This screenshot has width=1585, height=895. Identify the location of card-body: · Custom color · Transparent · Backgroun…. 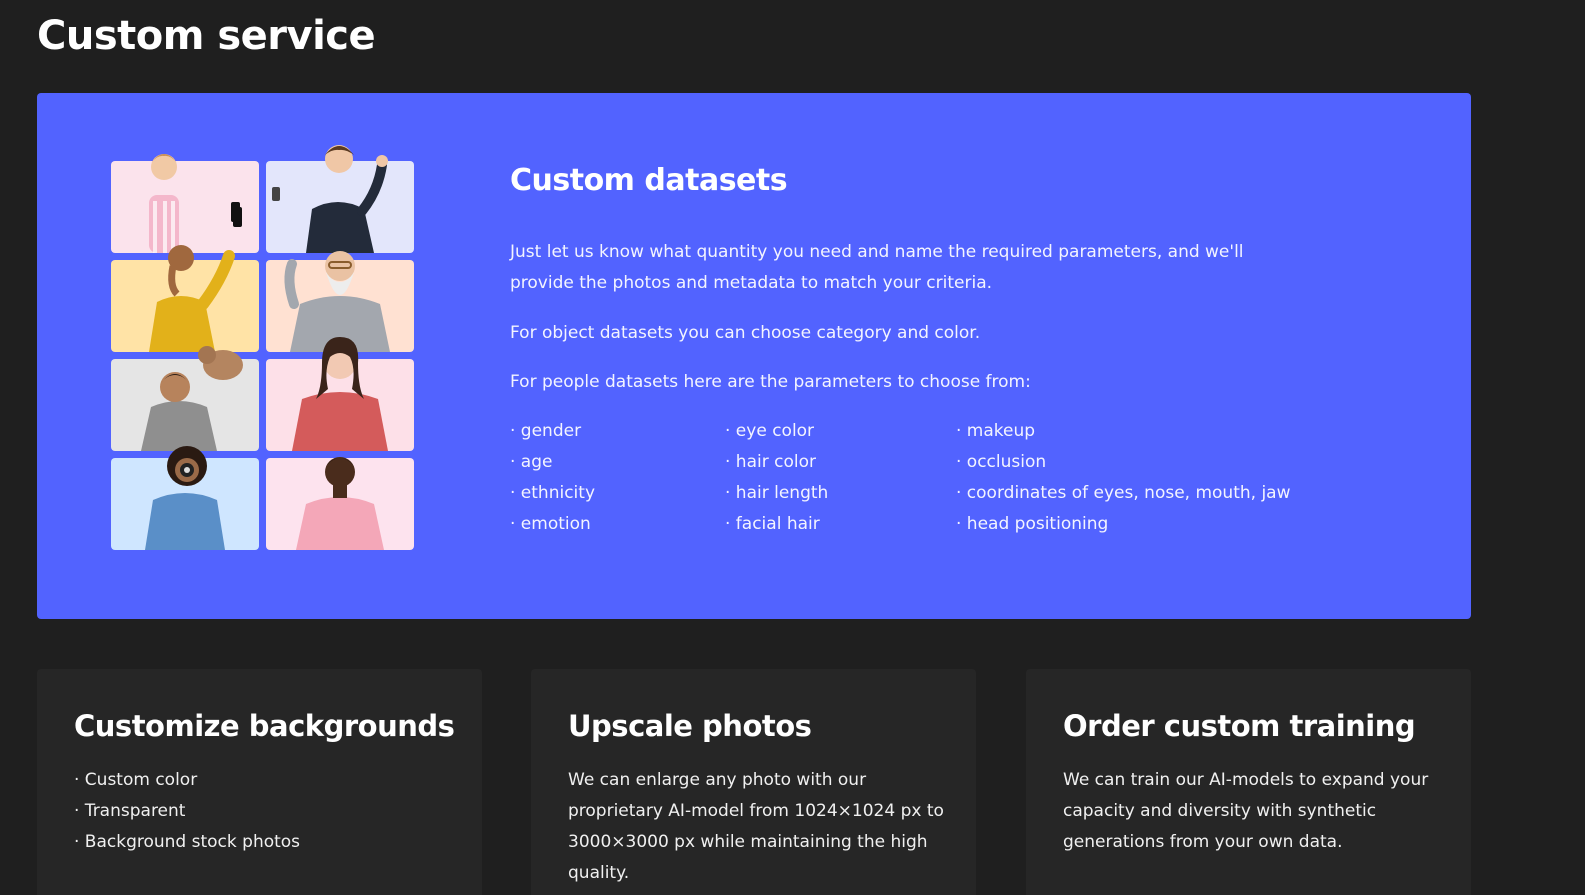
(264, 811).